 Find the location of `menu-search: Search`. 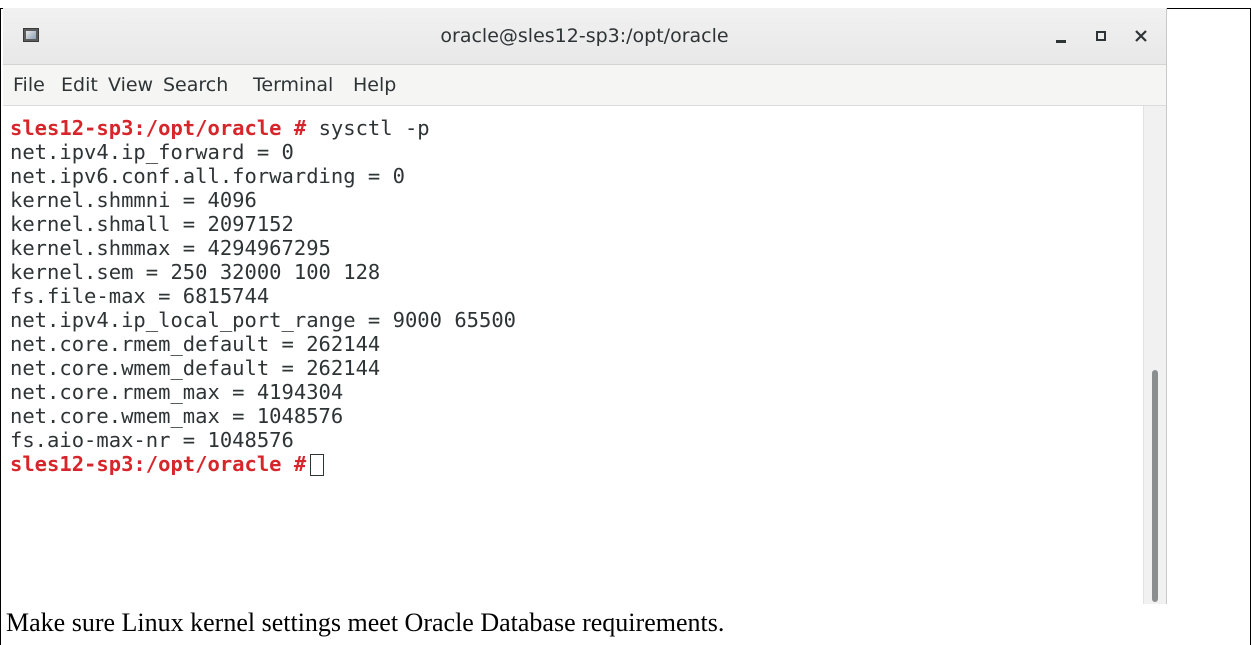

menu-search: Search is located at coordinates (195, 85).